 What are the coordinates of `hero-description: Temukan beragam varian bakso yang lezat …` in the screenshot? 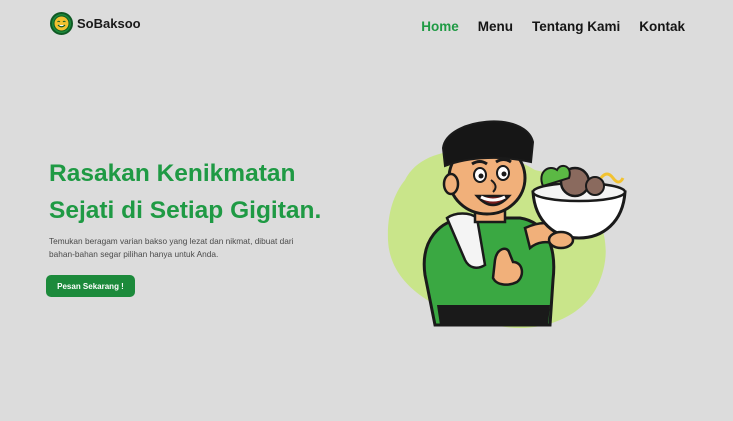 It's located at (199, 247).